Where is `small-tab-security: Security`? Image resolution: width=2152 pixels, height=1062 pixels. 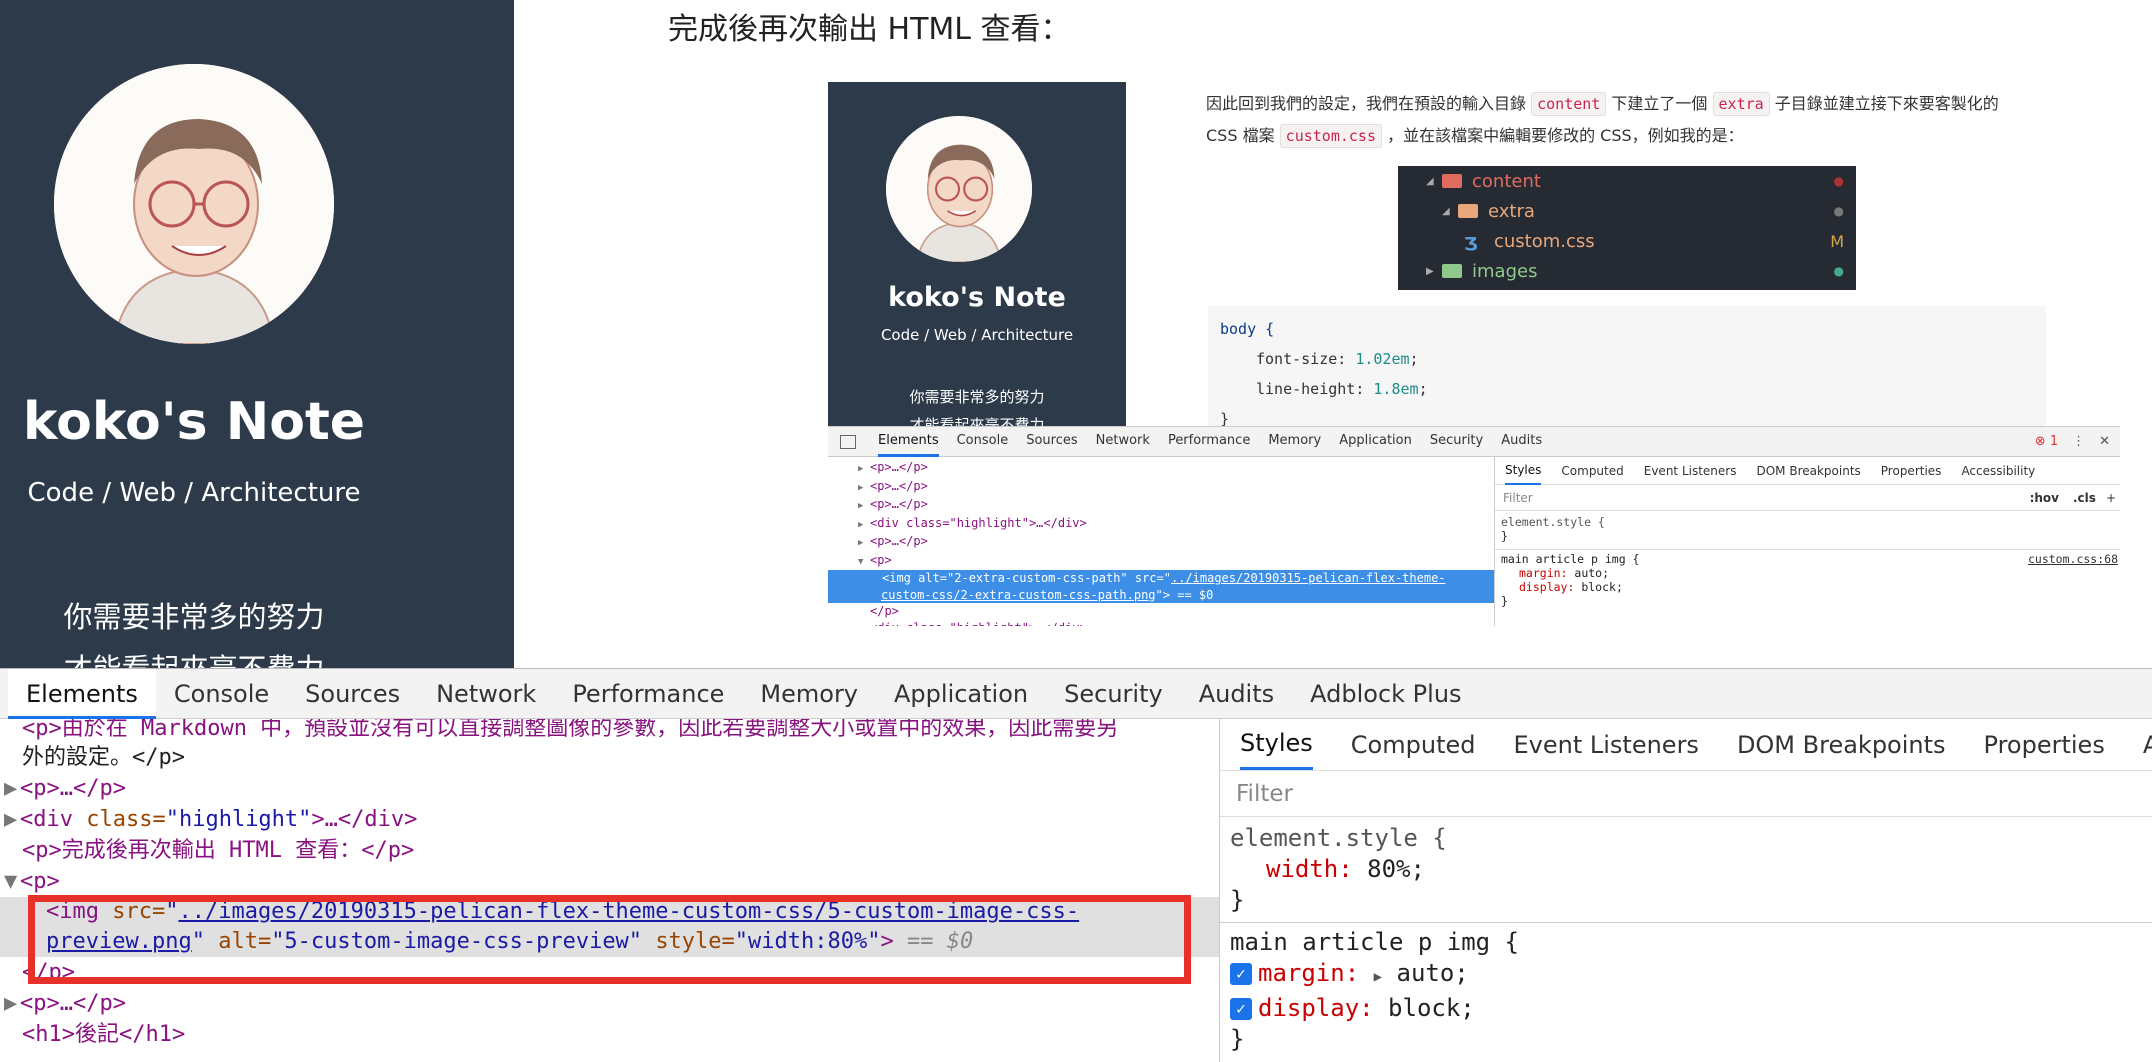 small-tab-security: Security is located at coordinates (1456, 442).